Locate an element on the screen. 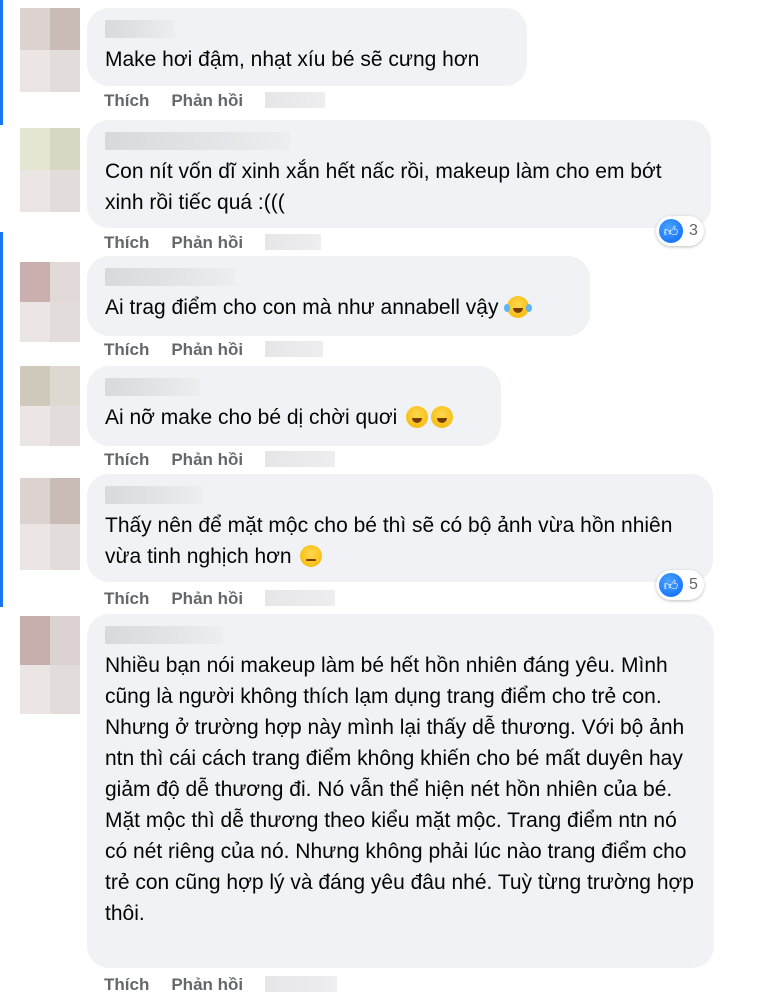  reaction-summary: 👍︎ 5 is located at coordinates (680, 585).